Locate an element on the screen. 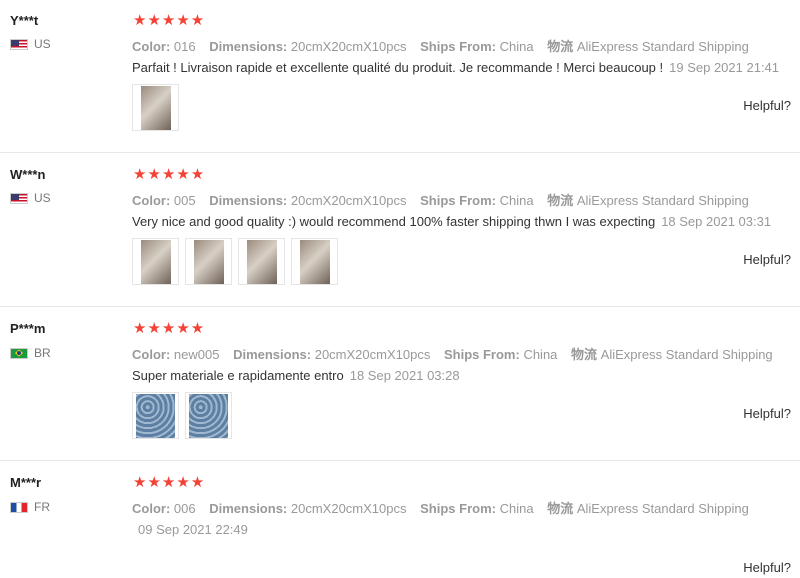 The height and width of the screenshot is (578, 800). color-value: 006 is located at coordinates (184, 508).